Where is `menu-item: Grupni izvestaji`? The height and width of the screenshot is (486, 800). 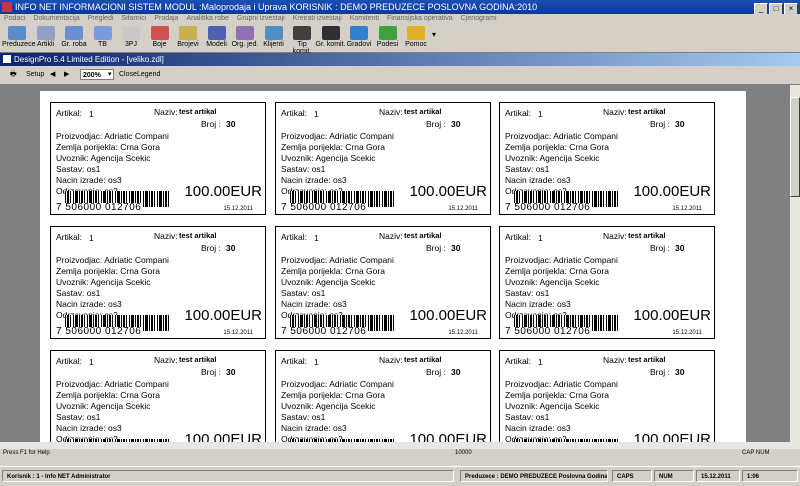 menu-item: Grupni izvestaji is located at coordinates (261, 18).